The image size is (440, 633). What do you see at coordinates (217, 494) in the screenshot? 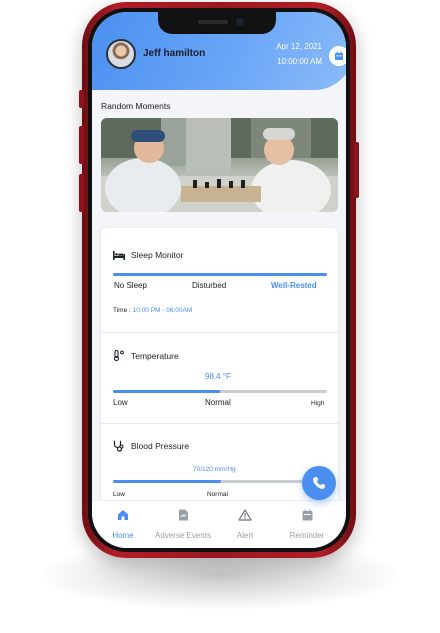
I see `blood-pressure-normal: Normal` at bounding box center [217, 494].